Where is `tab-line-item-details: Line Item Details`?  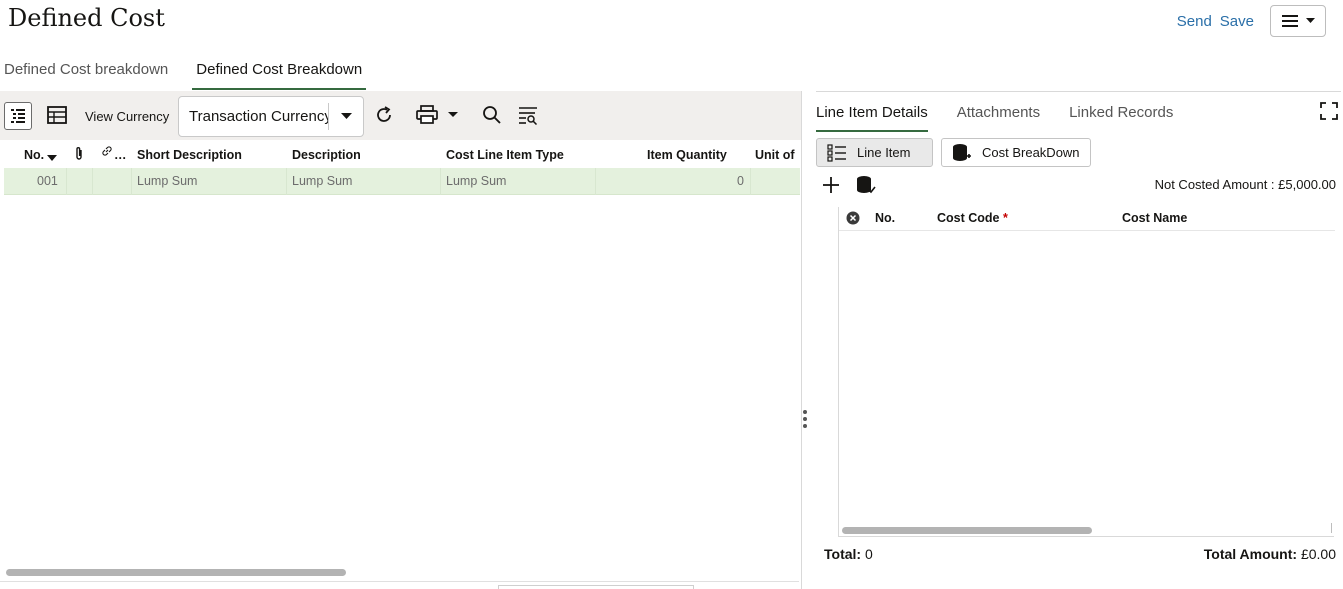 tab-line-item-details: Line Item Details is located at coordinates (872, 116).